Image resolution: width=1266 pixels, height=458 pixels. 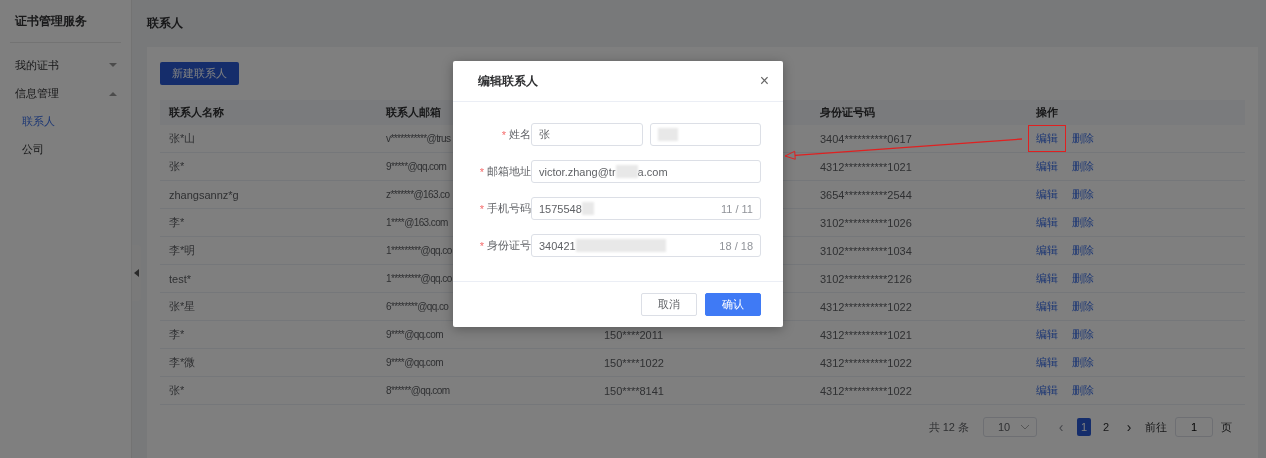 I want to click on table-cell: 9*****@qq.com, so click(x=416, y=166).